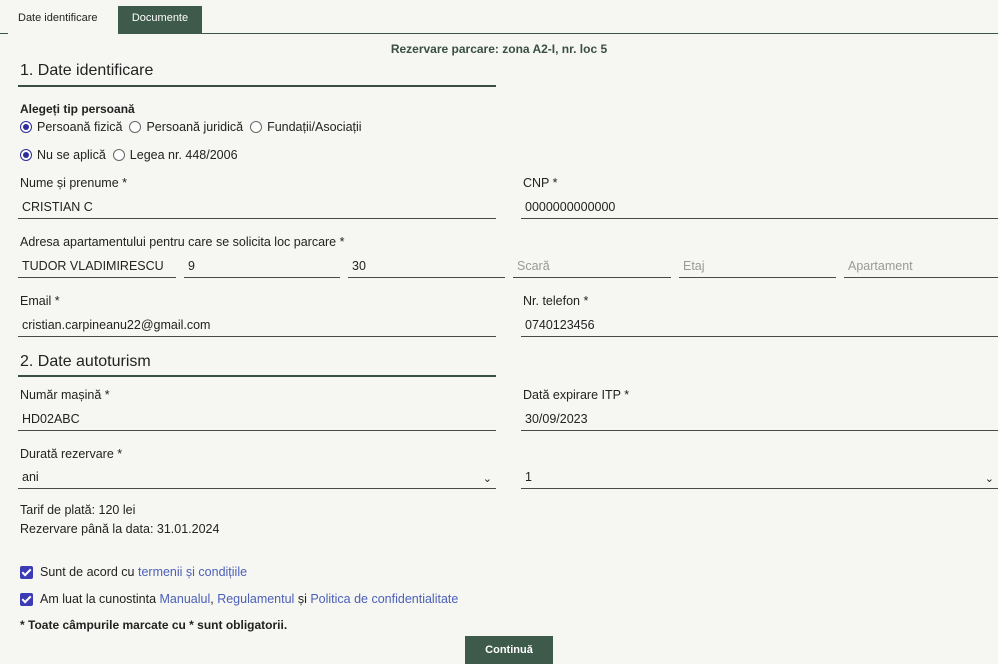 The width and height of the screenshot is (998, 664). I want to click on reservation-until-text: Rezervare până la data: 31.01.2024, so click(120, 529).